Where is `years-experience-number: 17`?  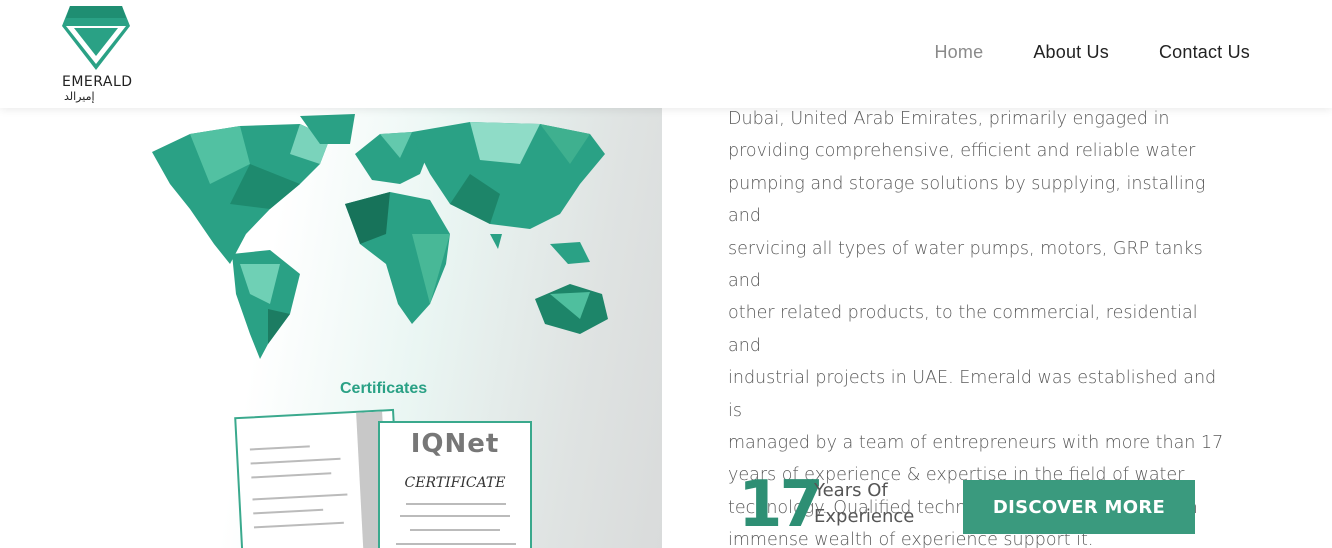
years-experience-number: 17 is located at coordinates (781, 505).